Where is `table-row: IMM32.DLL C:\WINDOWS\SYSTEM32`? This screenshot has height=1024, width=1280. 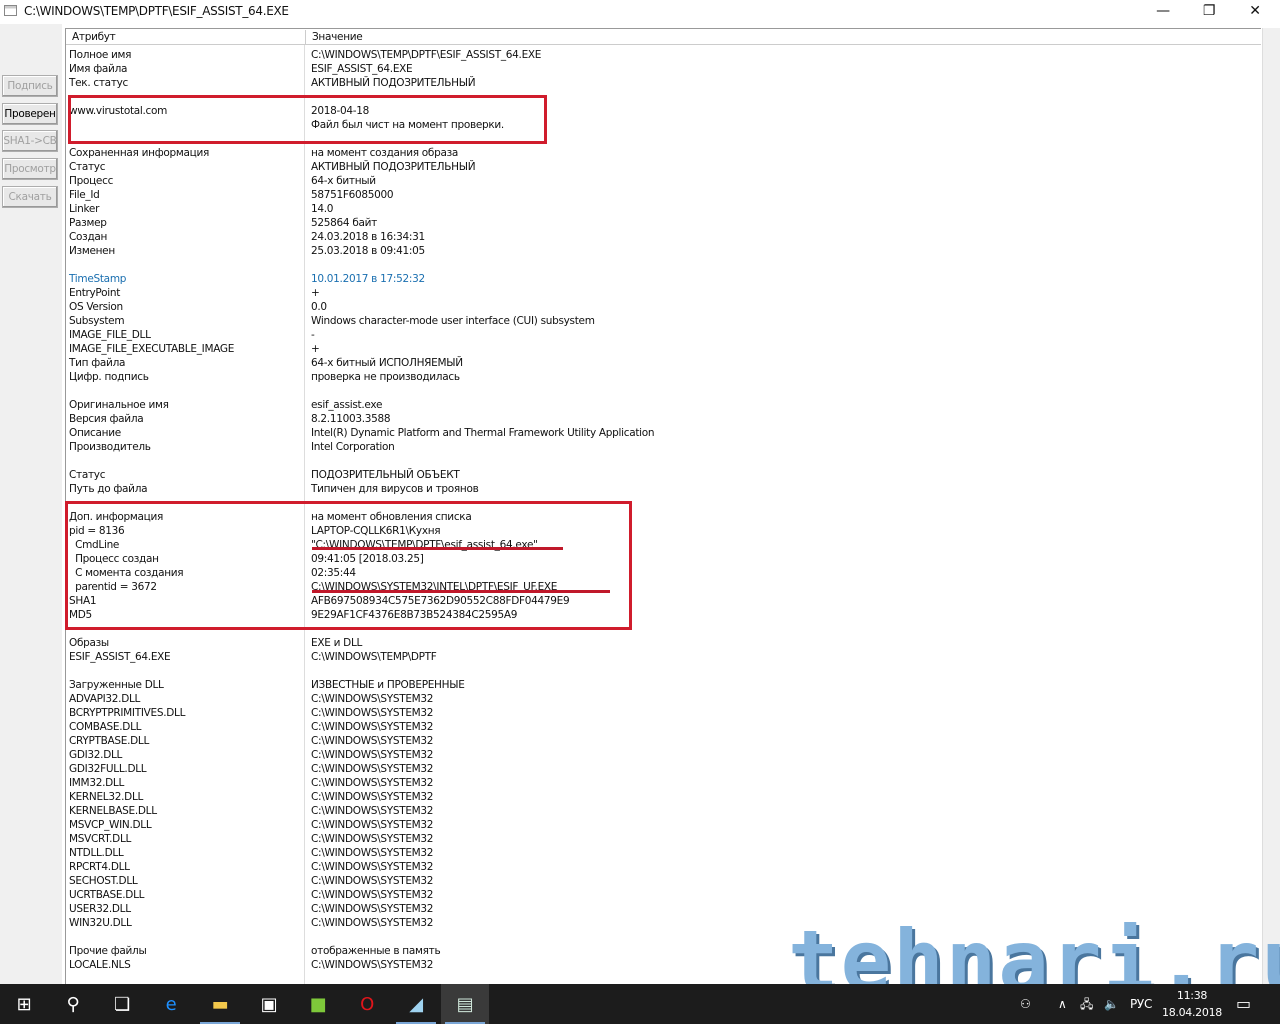 table-row: IMM32.DLL C:\WINDOWS\SYSTEM32 is located at coordinates (663, 783).